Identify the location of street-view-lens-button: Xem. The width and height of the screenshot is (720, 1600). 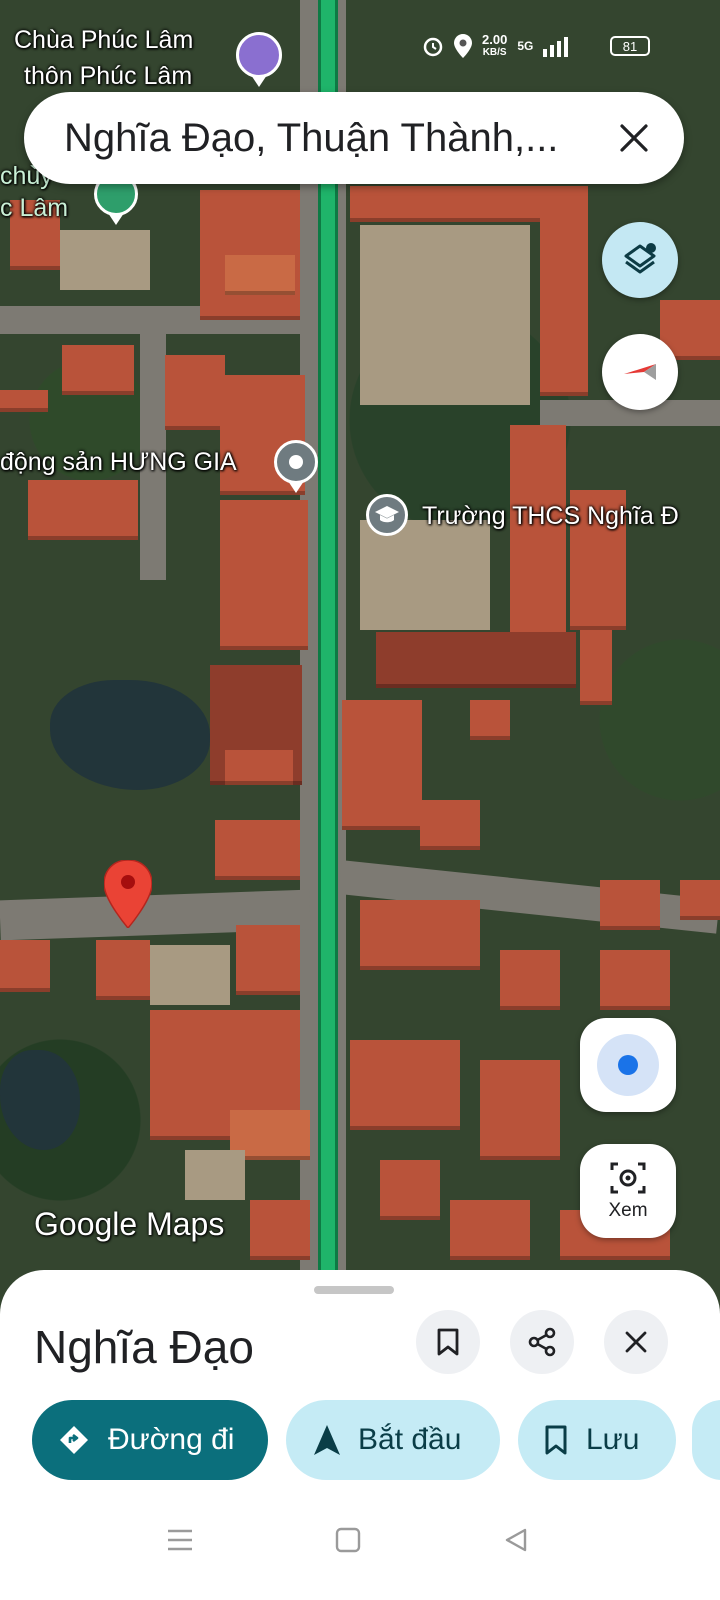
(628, 1191).